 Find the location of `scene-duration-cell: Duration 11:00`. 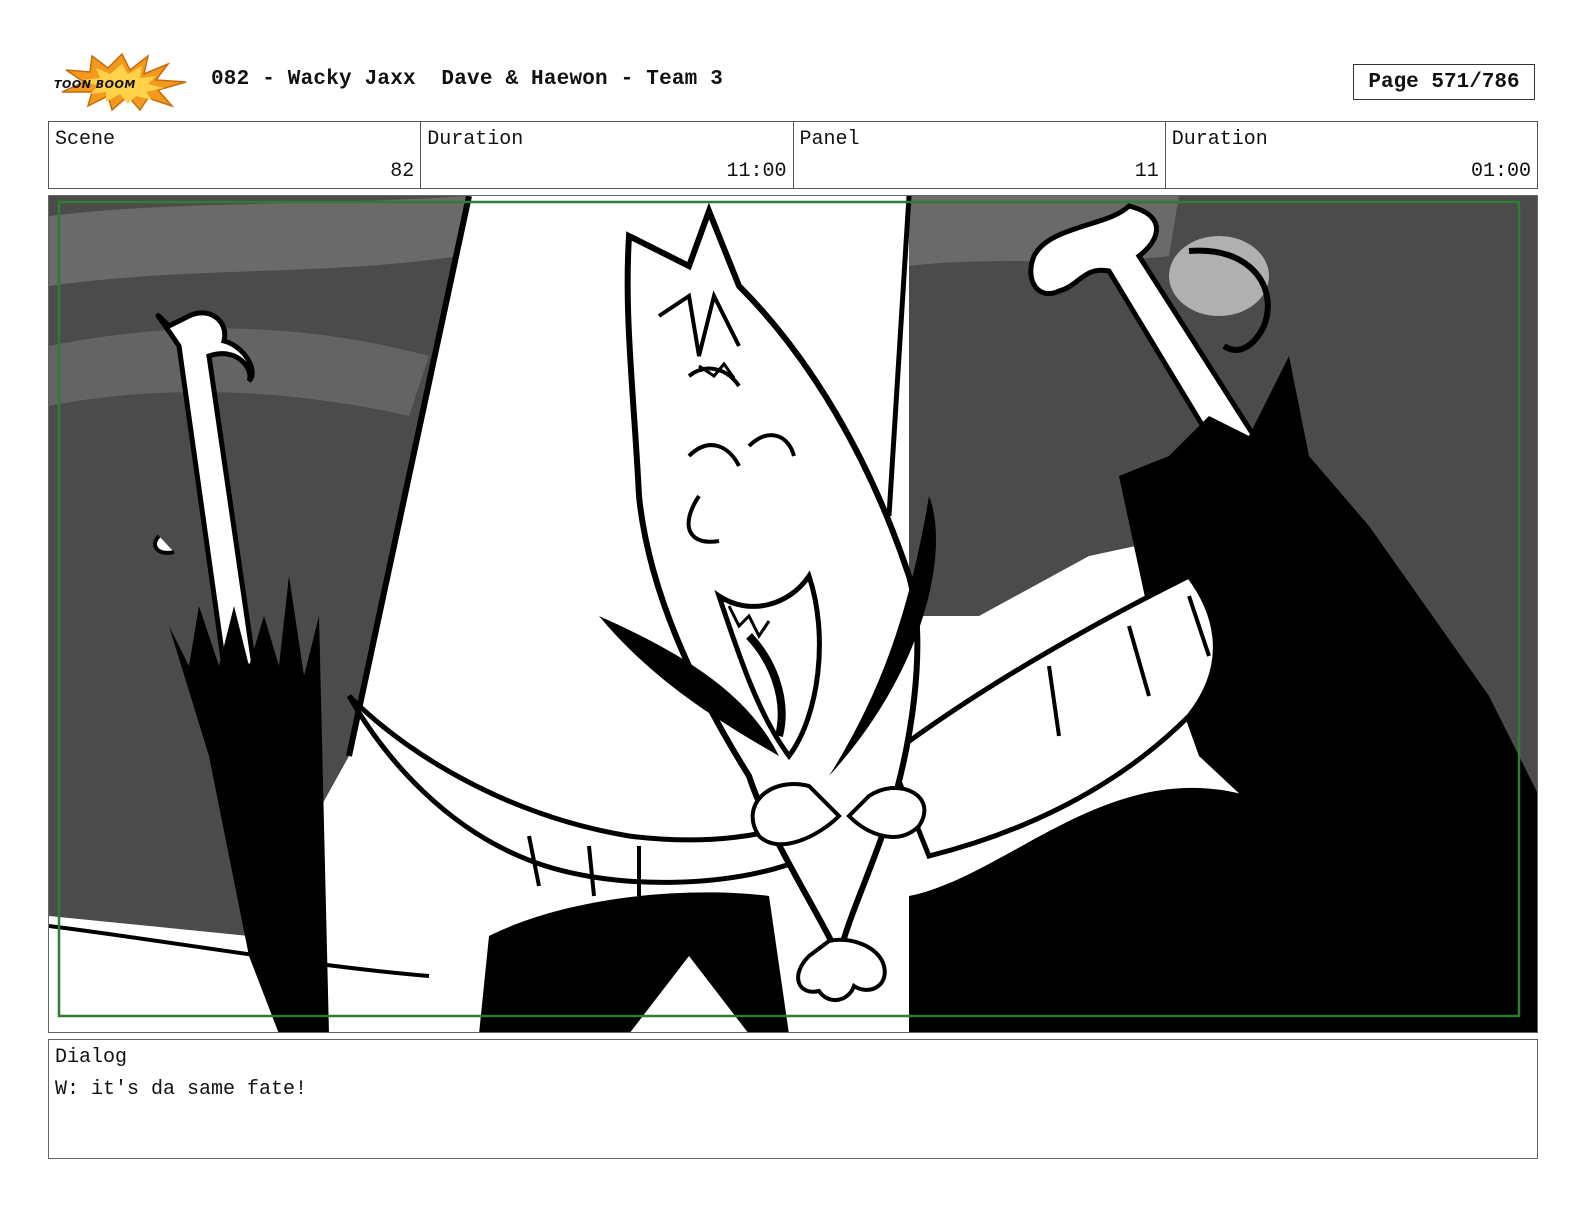

scene-duration-cell: Duration 11:00 is located at coordinates (607, 155).